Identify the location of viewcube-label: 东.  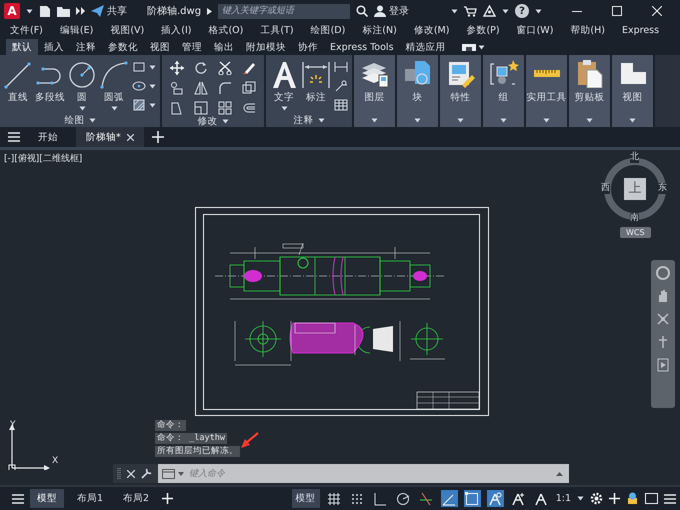
(662, 188).